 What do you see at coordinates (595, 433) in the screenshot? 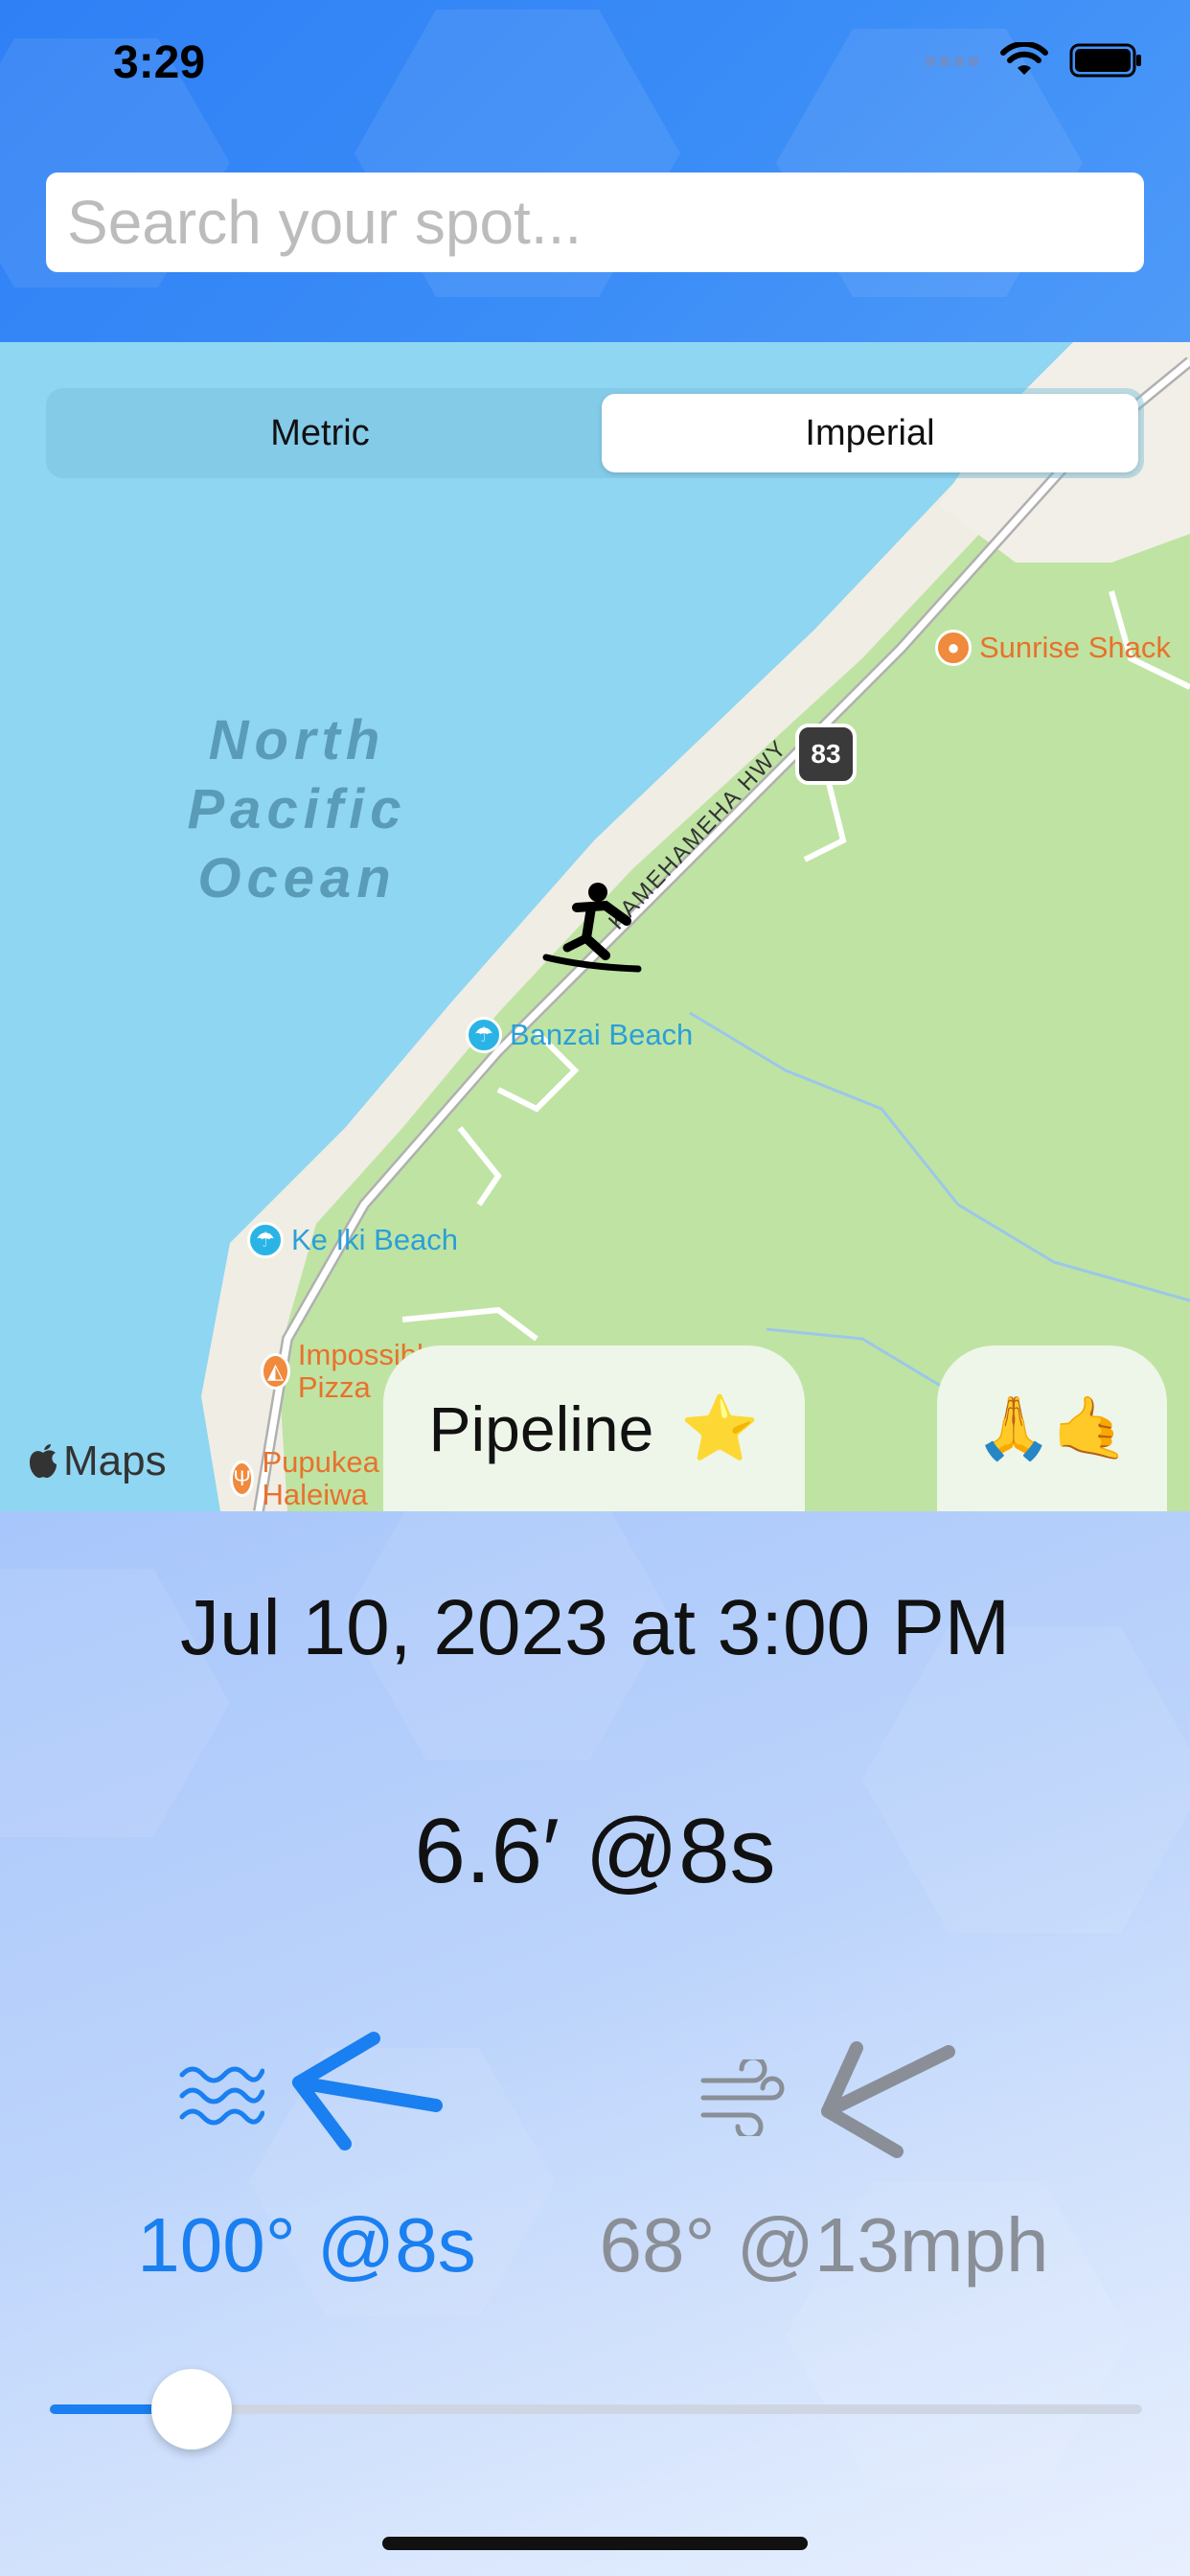
I see `units-segmented-control: Metric Imperial` at bounding box center [595, 433].